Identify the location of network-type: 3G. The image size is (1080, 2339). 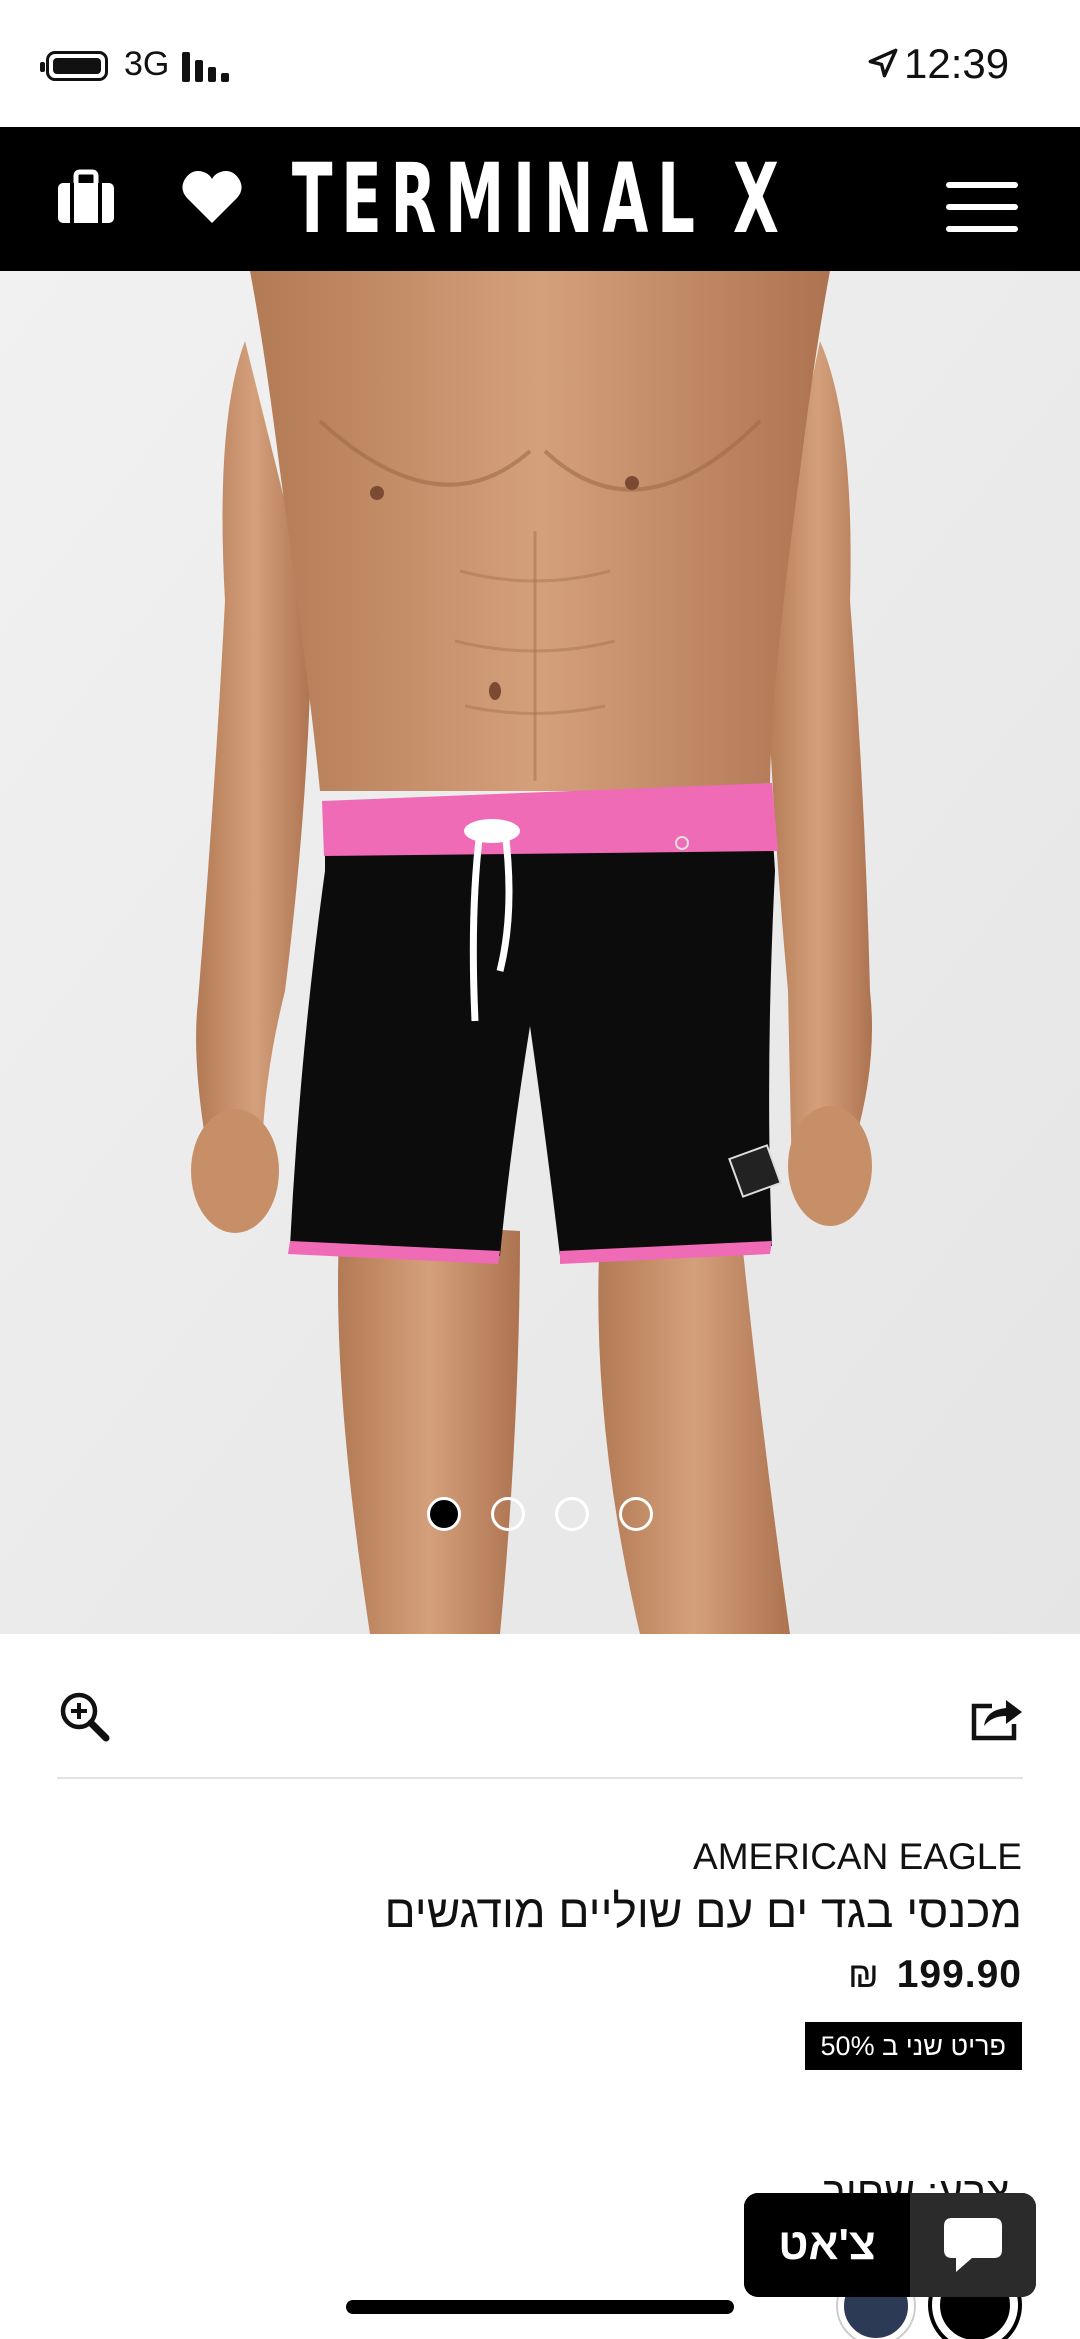
(147, 64).